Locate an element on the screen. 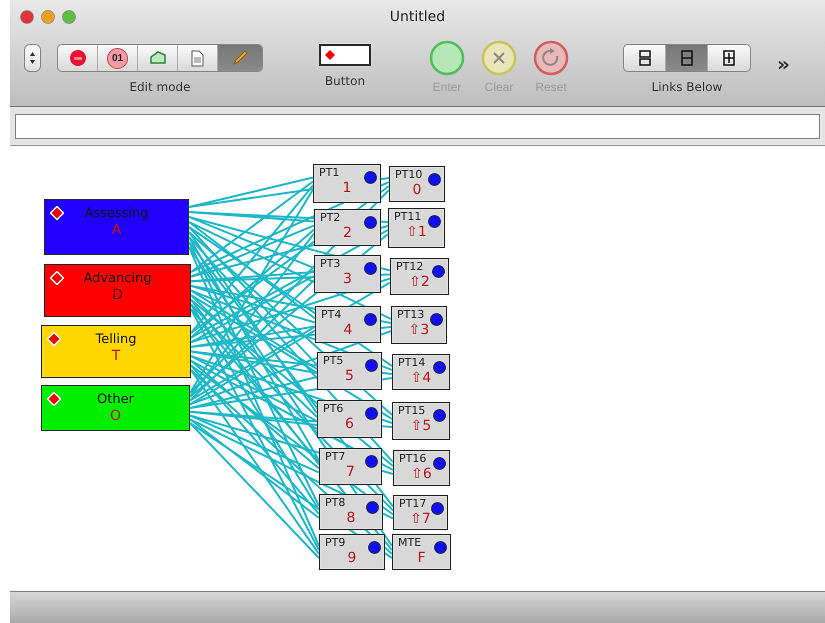  node-label: PT6 is located at coordinates (333, 408).